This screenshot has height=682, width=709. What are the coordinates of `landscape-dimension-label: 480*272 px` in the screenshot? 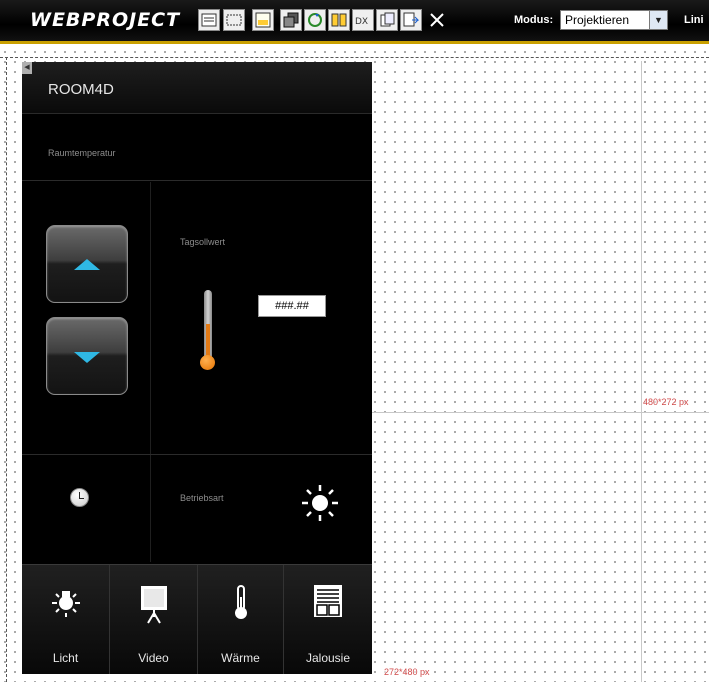 It's located at (666, 402).